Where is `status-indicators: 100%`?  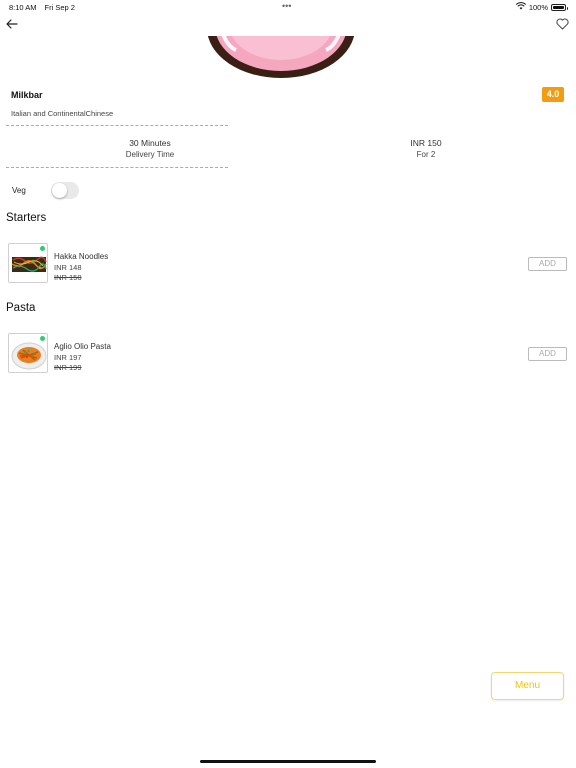
status-indicators: 100% is located at coordinates (541, 7).